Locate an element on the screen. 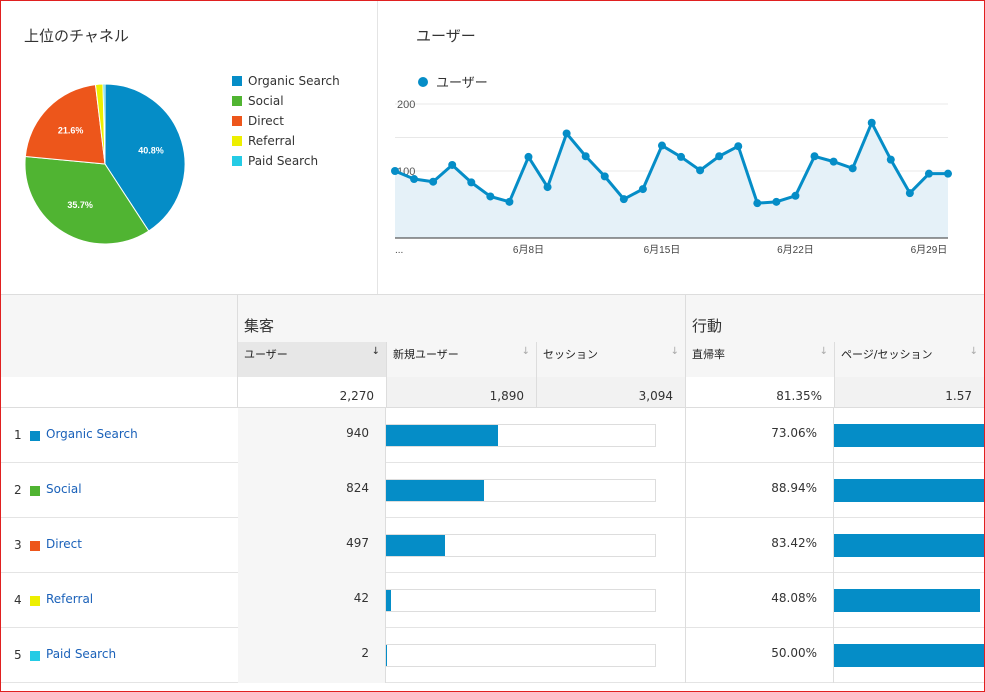  cell-users: 2 is located at coordinates (312, 655).